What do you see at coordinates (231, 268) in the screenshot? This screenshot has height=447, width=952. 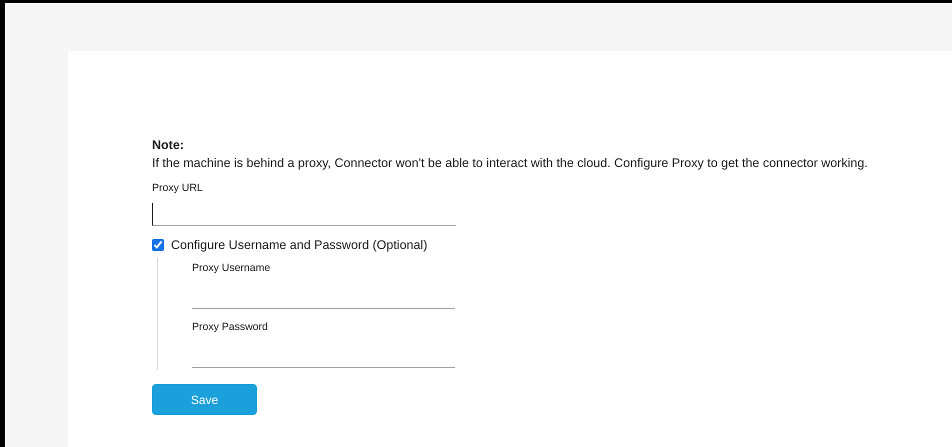 I see `field-label: Proxy Username` at bounding box center [231, 268].